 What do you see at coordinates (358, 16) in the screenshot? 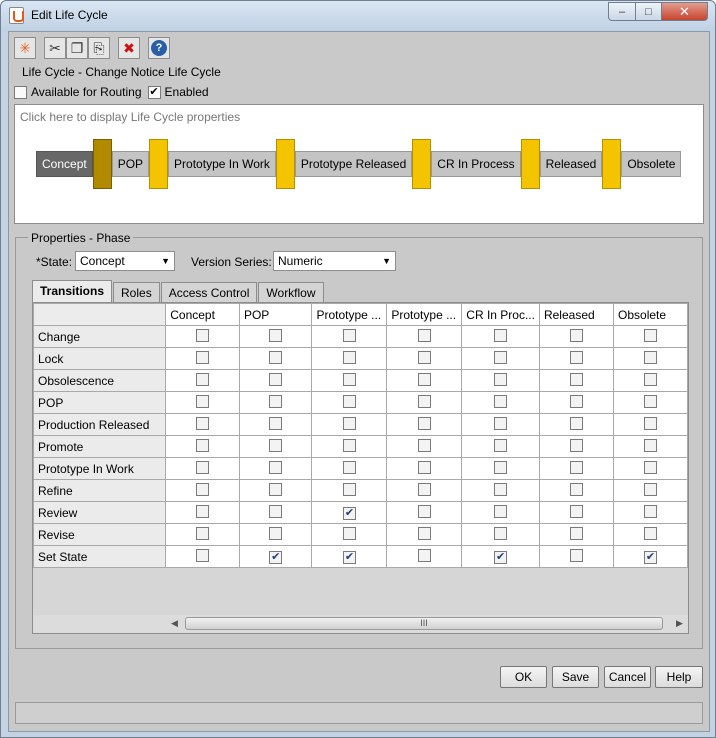
I see `title-bar: Edit Life Cycle – □ ✕` at bounding box center [358, 16].